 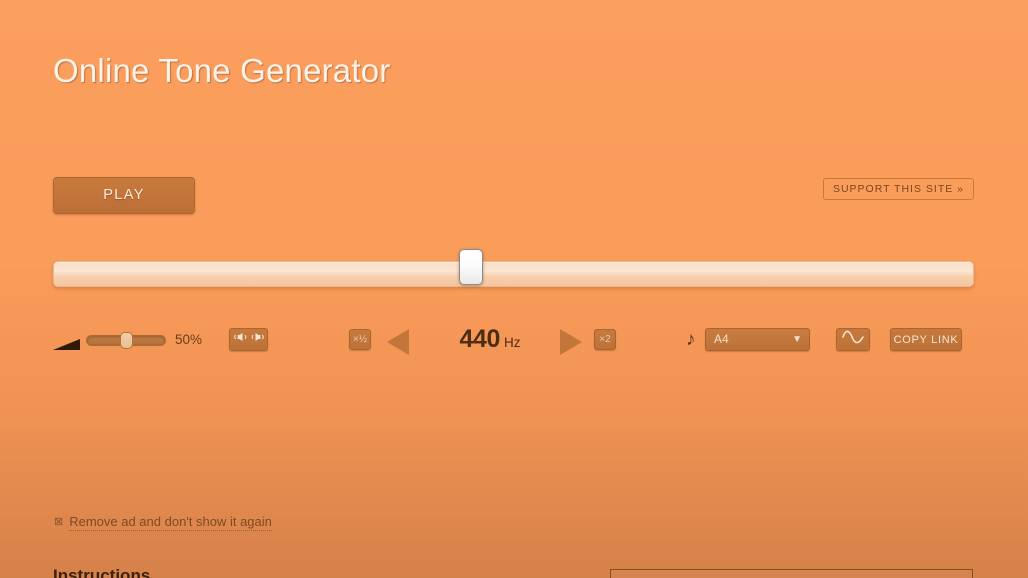 What do you see at coordinates (605, 339) in the screenshot?
I see `double-frequency-button: ×2` at bounding box center [605, 339].